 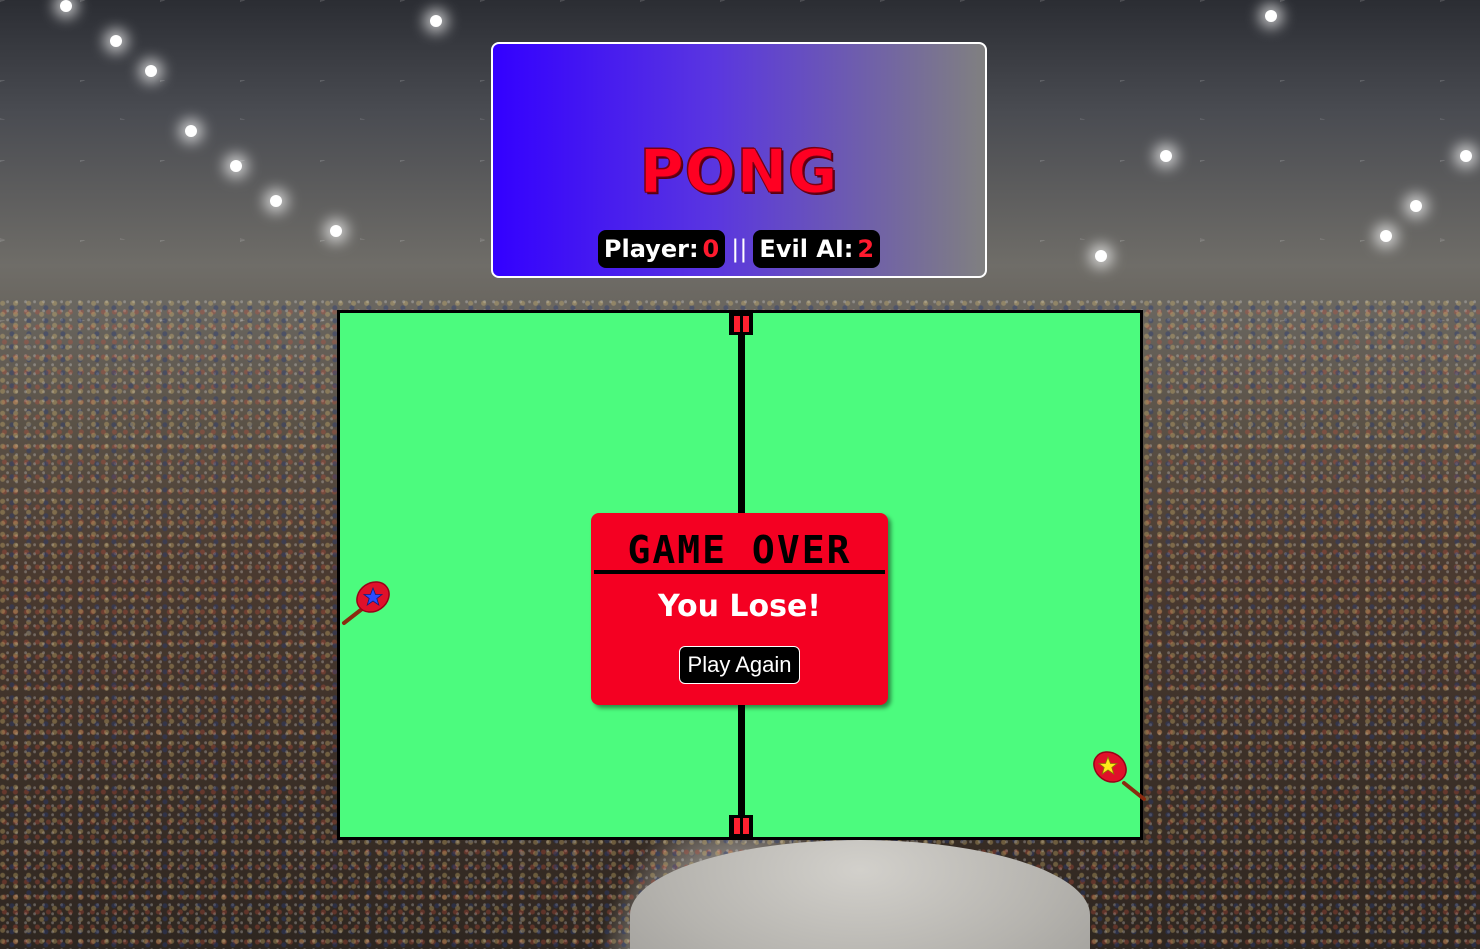 I want to click on ai-score-chip: Evil AI: 2, so click(x=817, y=249).